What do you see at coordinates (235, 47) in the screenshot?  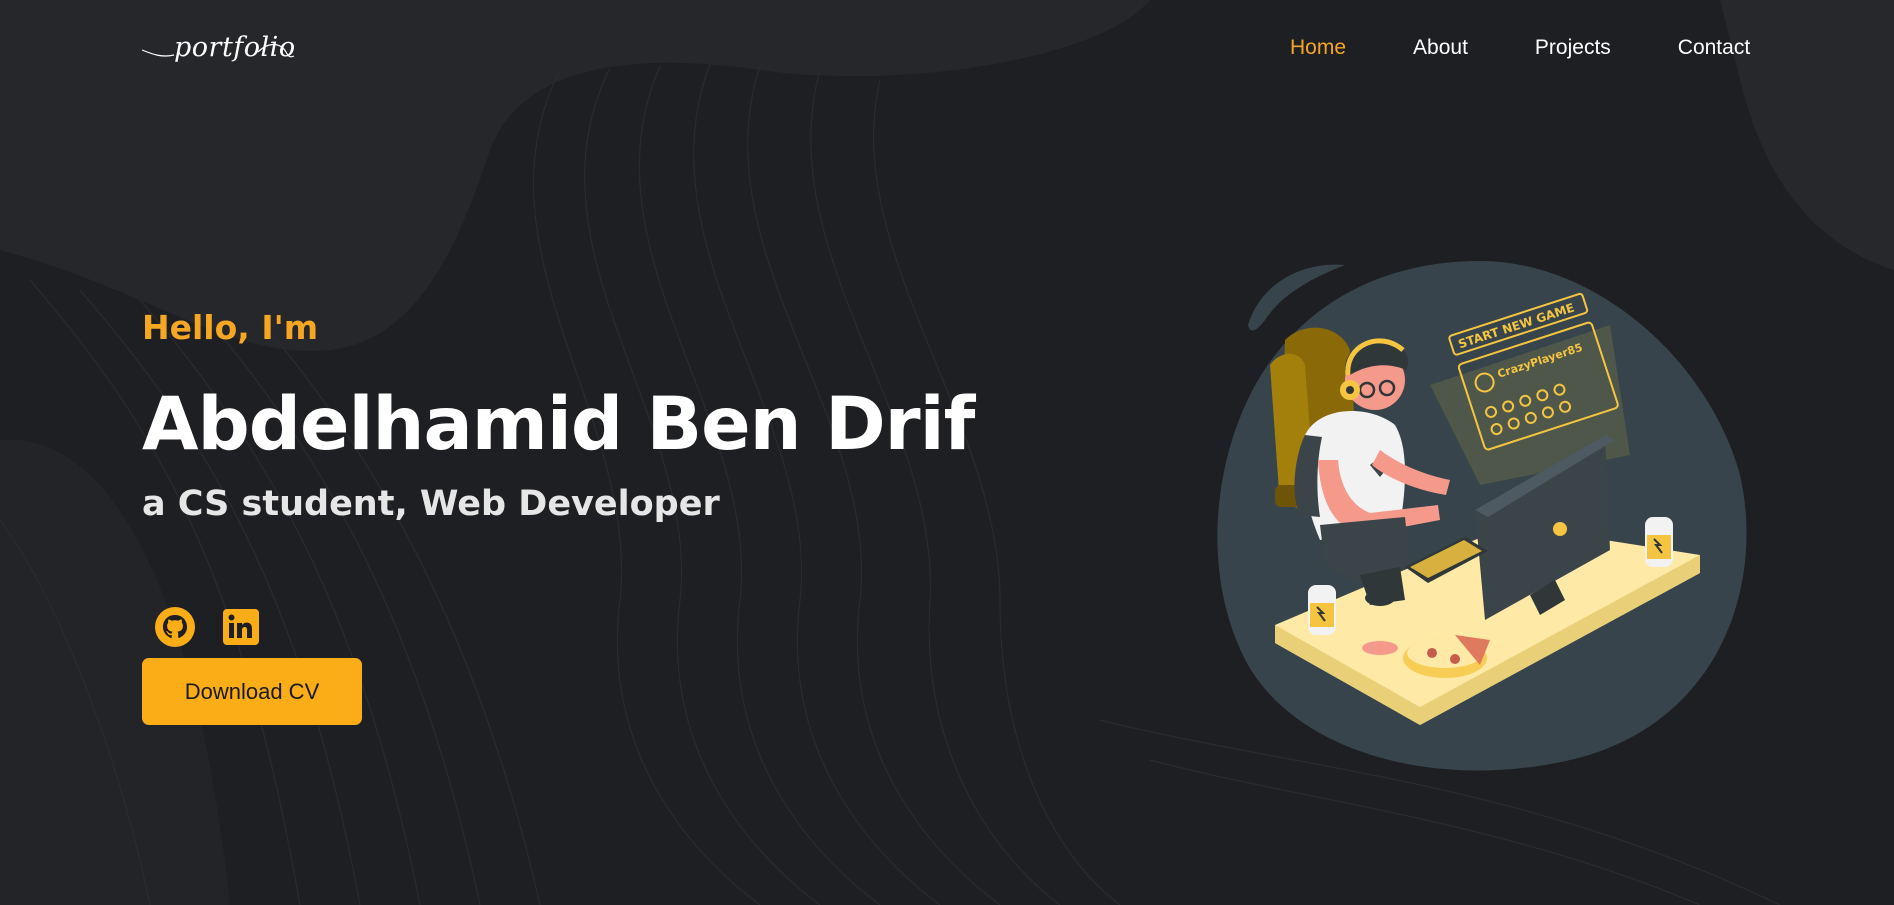 I see `logo-text: portfolio` at bounding box center [235, 47].